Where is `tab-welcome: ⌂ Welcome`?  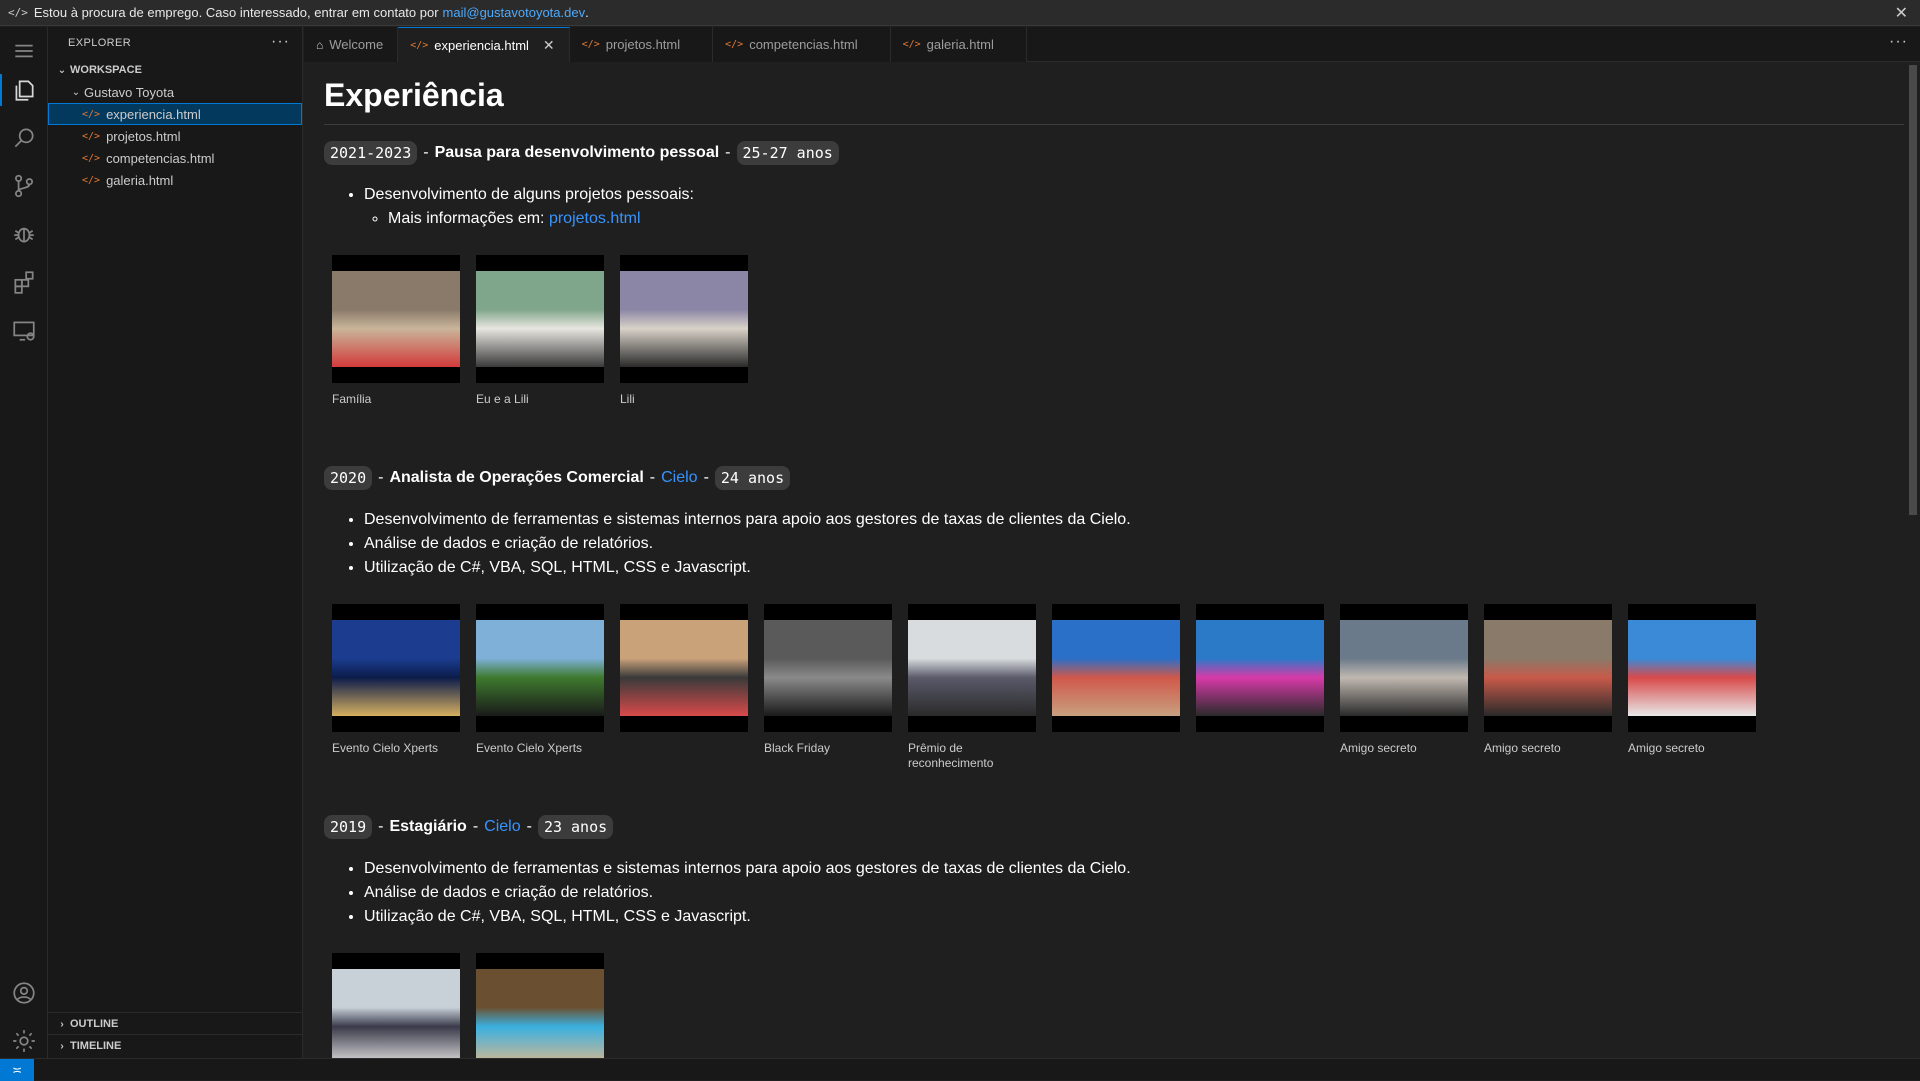
tab-welcome: ⌂ Welcome is located at coordinates (351, 44).